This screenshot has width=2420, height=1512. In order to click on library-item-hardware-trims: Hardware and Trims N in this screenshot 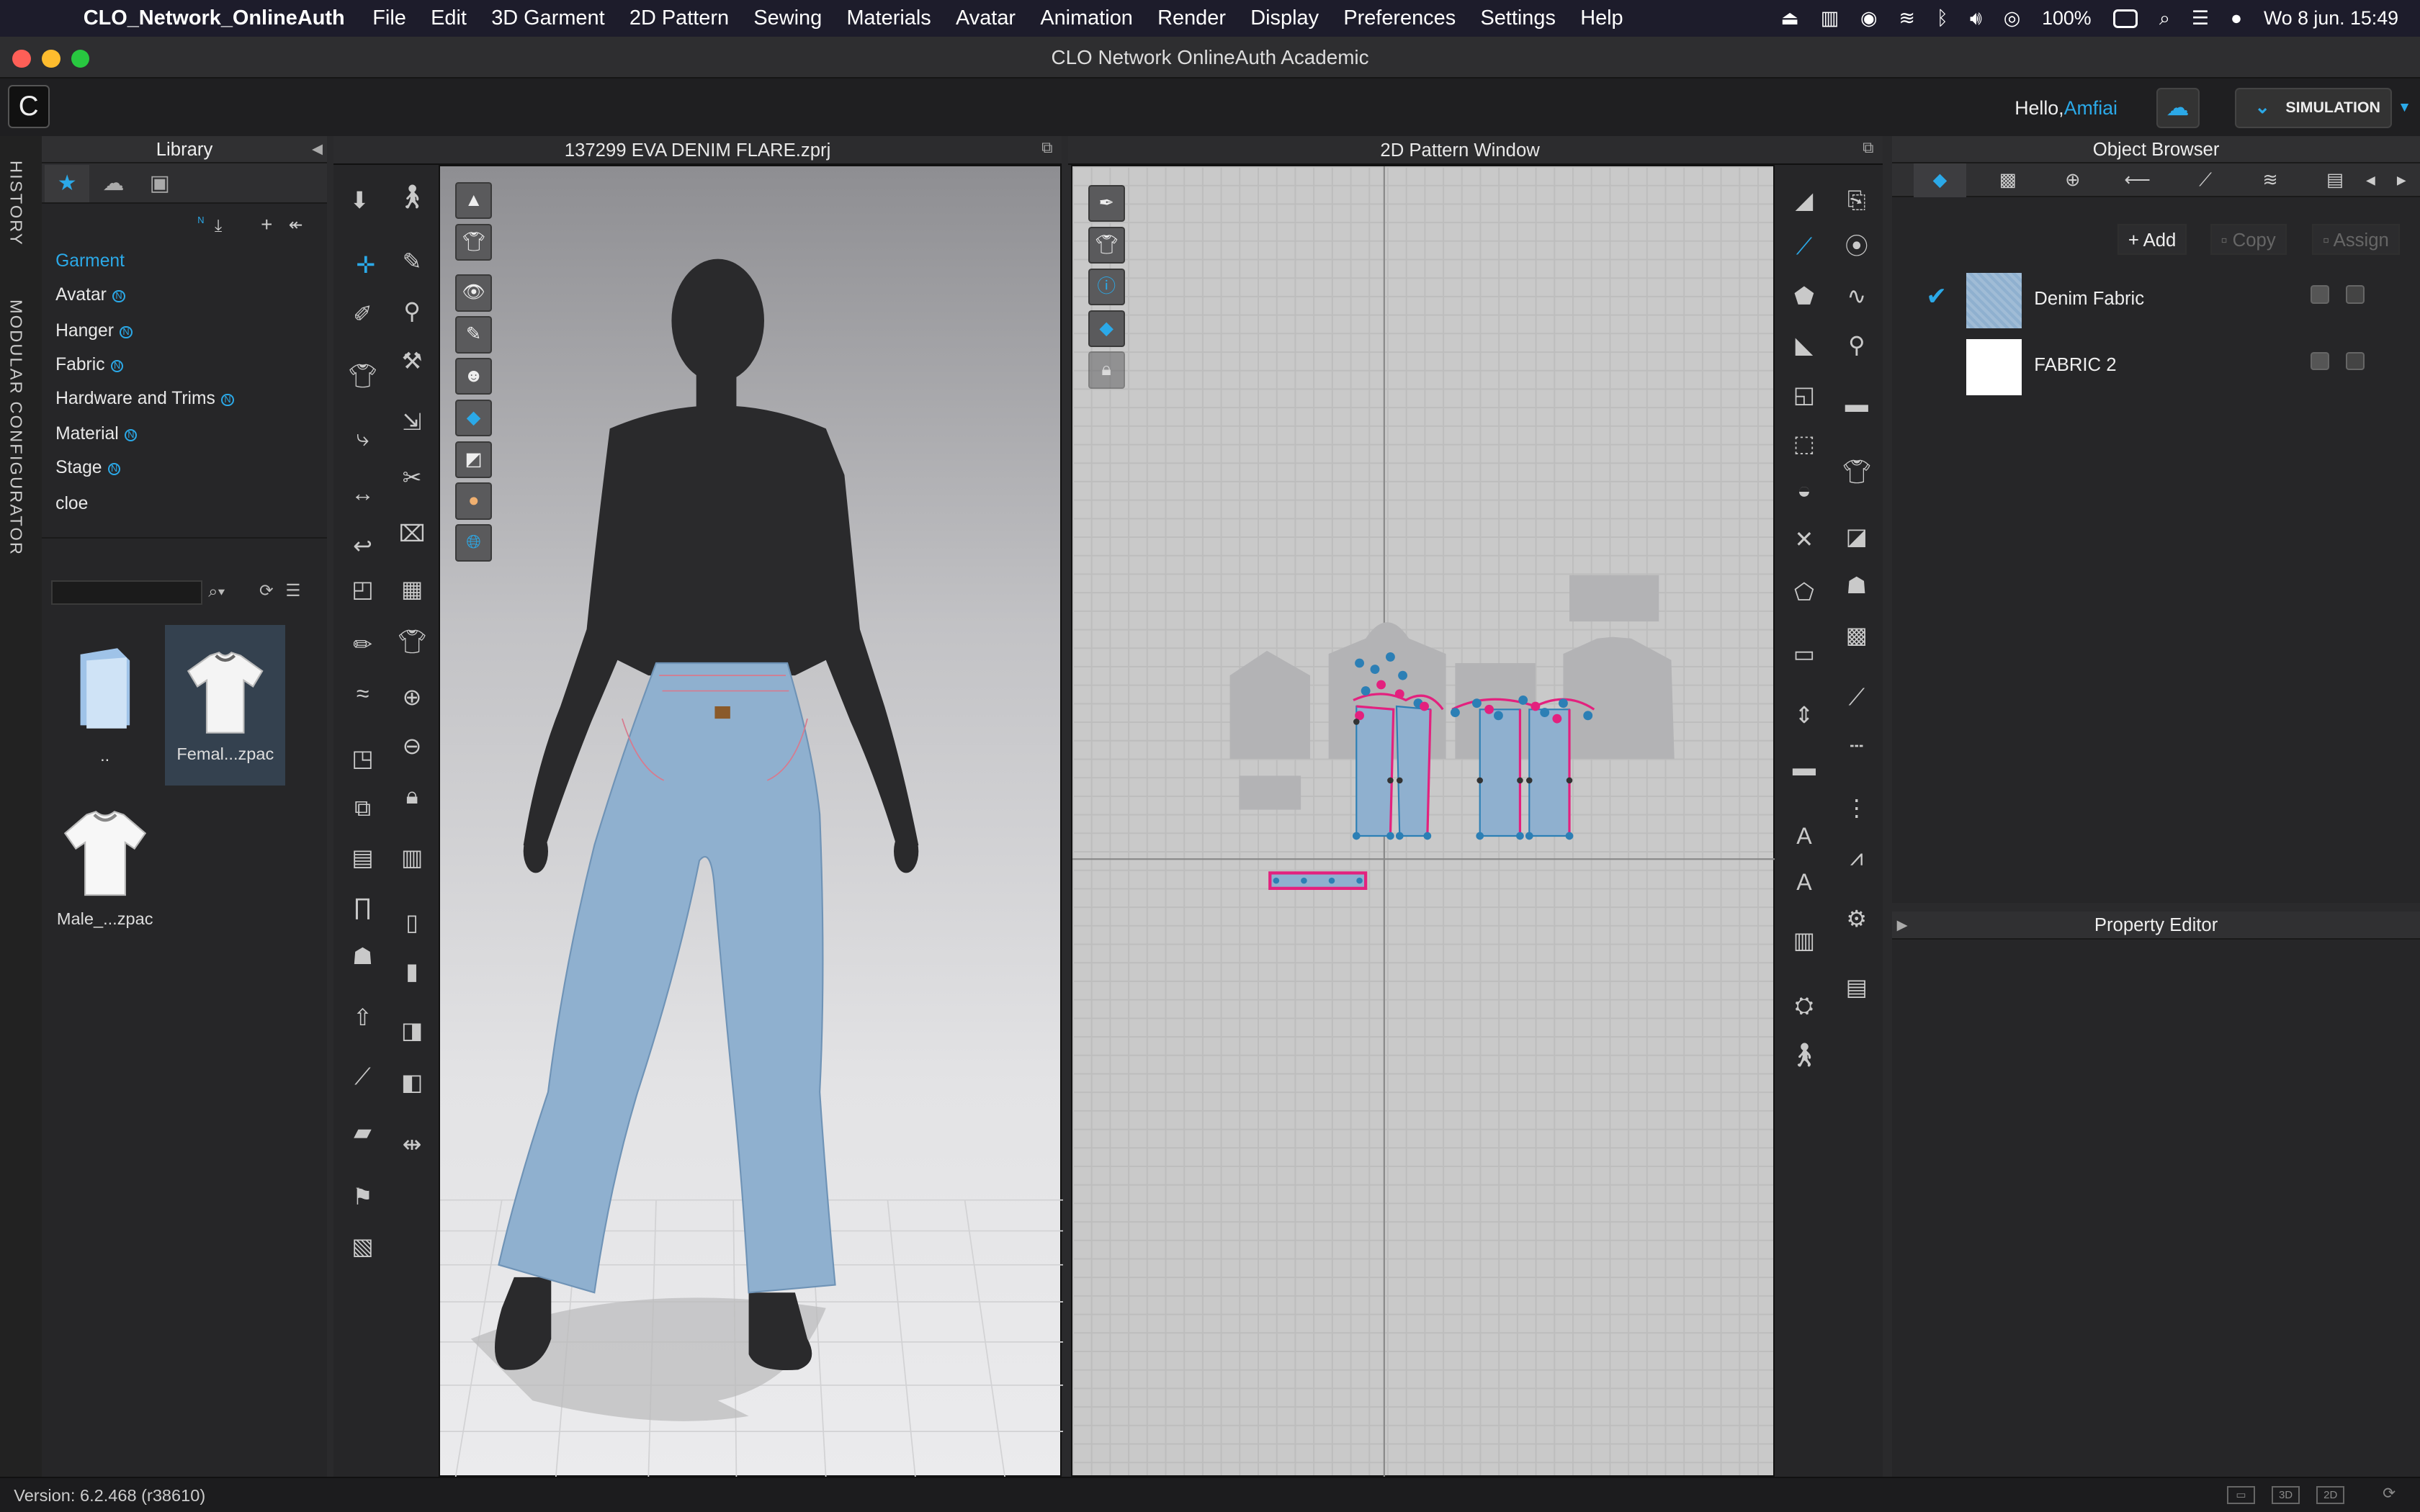, I will do `click(144, 399)`.